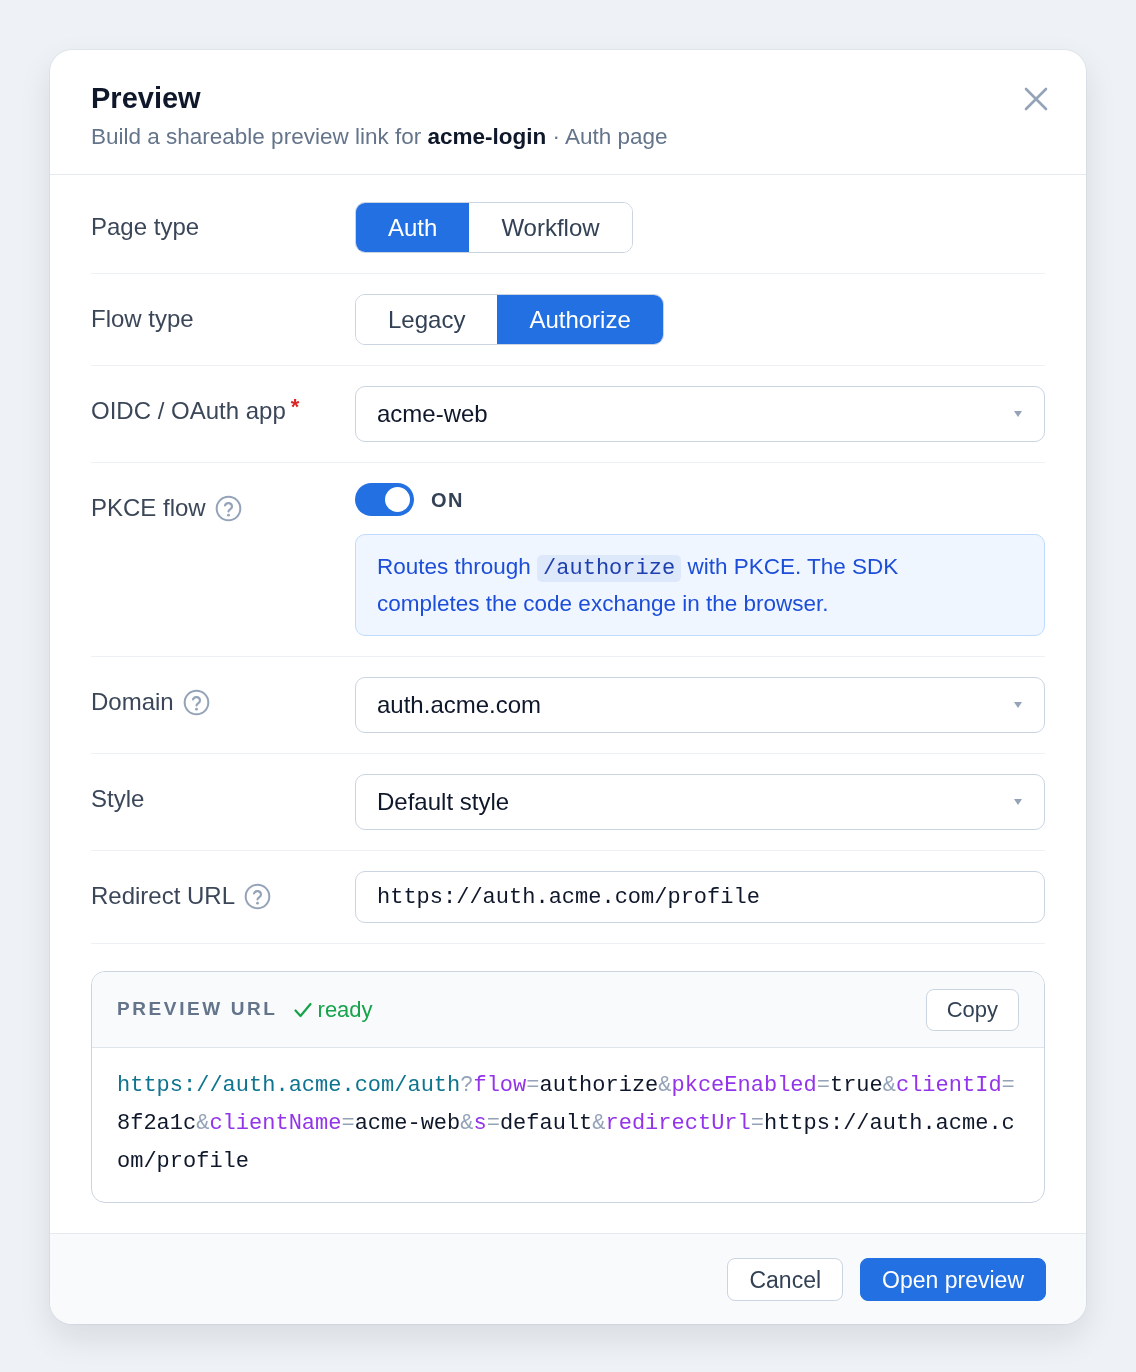  Describe the element at coordinates (700, 897) in the screenshot. I see `url-input: https://auth.acme.com/profile` at that location.